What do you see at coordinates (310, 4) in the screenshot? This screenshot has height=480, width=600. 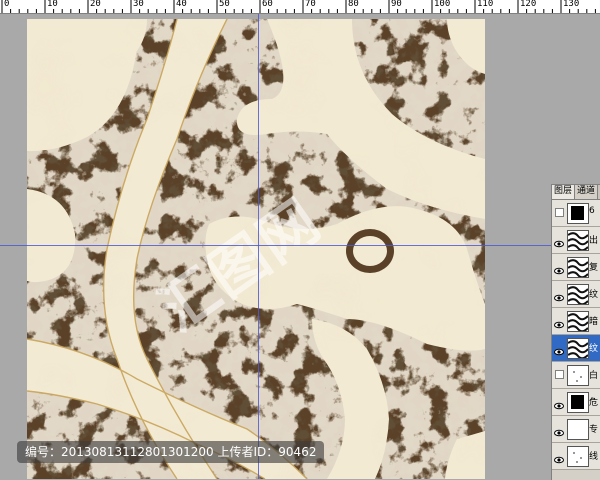 I see `ruler-label: 70` at bounding box center [310, 4].